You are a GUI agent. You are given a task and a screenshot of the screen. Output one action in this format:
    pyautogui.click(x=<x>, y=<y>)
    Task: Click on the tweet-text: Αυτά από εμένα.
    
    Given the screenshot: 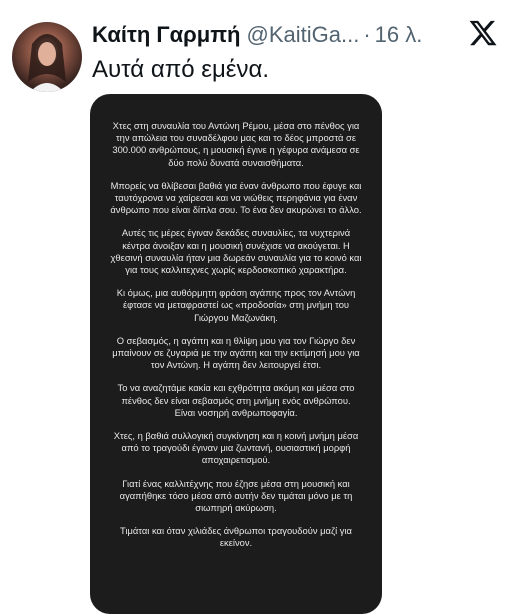 What is the action you would take?
    pyautogui.click(x=181, y=69)
    